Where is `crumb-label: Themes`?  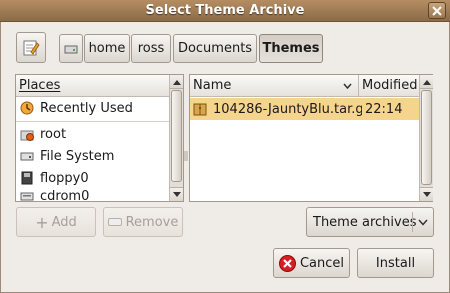 crumb-label: Themes is located at coordinates (291, 48).